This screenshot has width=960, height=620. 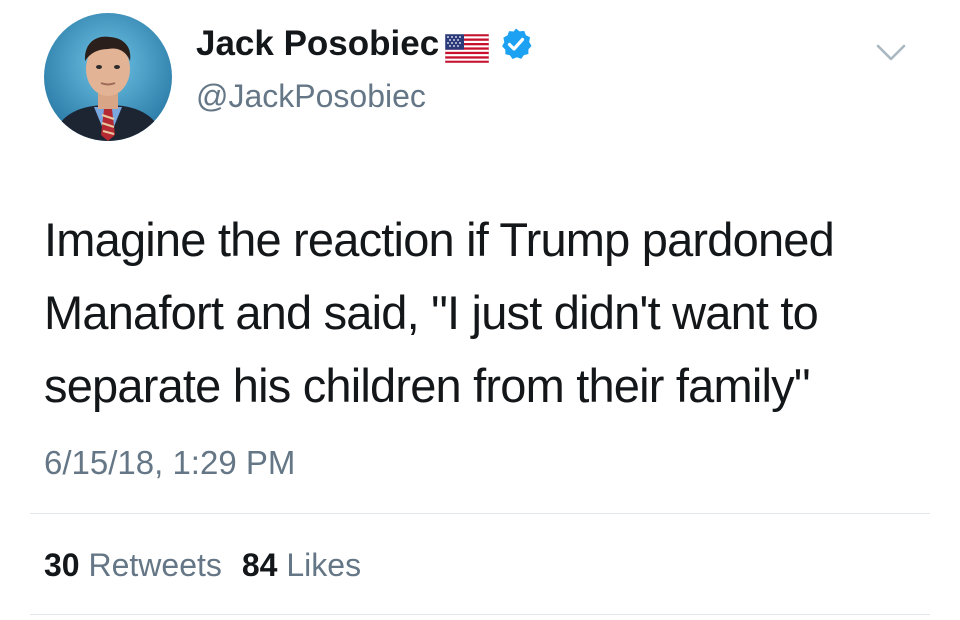 I want to click on verified-badge-icon, so click(x=516, y=44).